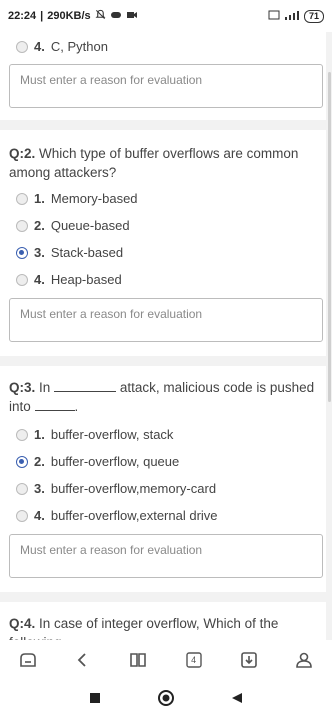 The width and height of the screenshot is (332, 720). What do you see at coordinates (138, 660) in the screenshot?
I see `bookmarks-icon` at bounding box center [138, 660].